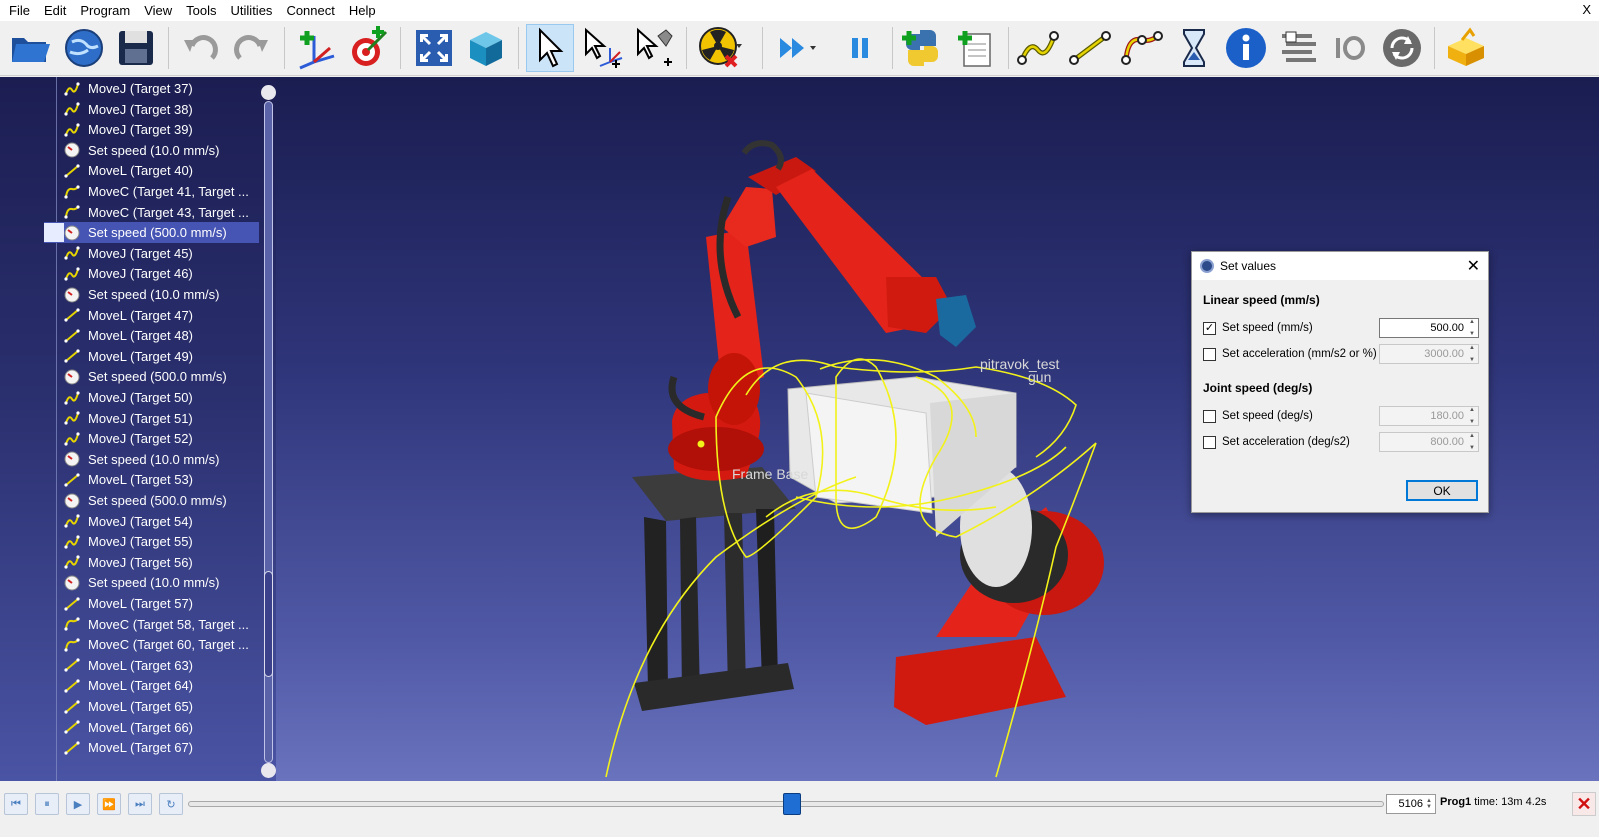 This screenshot has height=837, width=1599. Describe the element at coordinates (162, 727) in the screenshot. I see `tree-item: MoveL (Target 66)` at that location.